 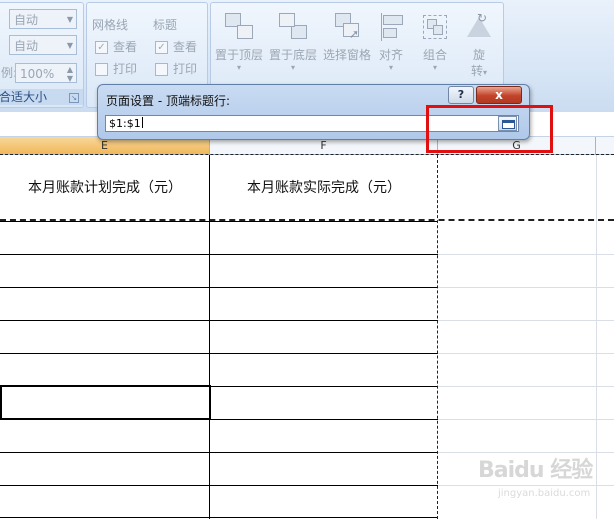 I want to click on selection-pane-label: 选择窗格, so click(x=346, y=55).